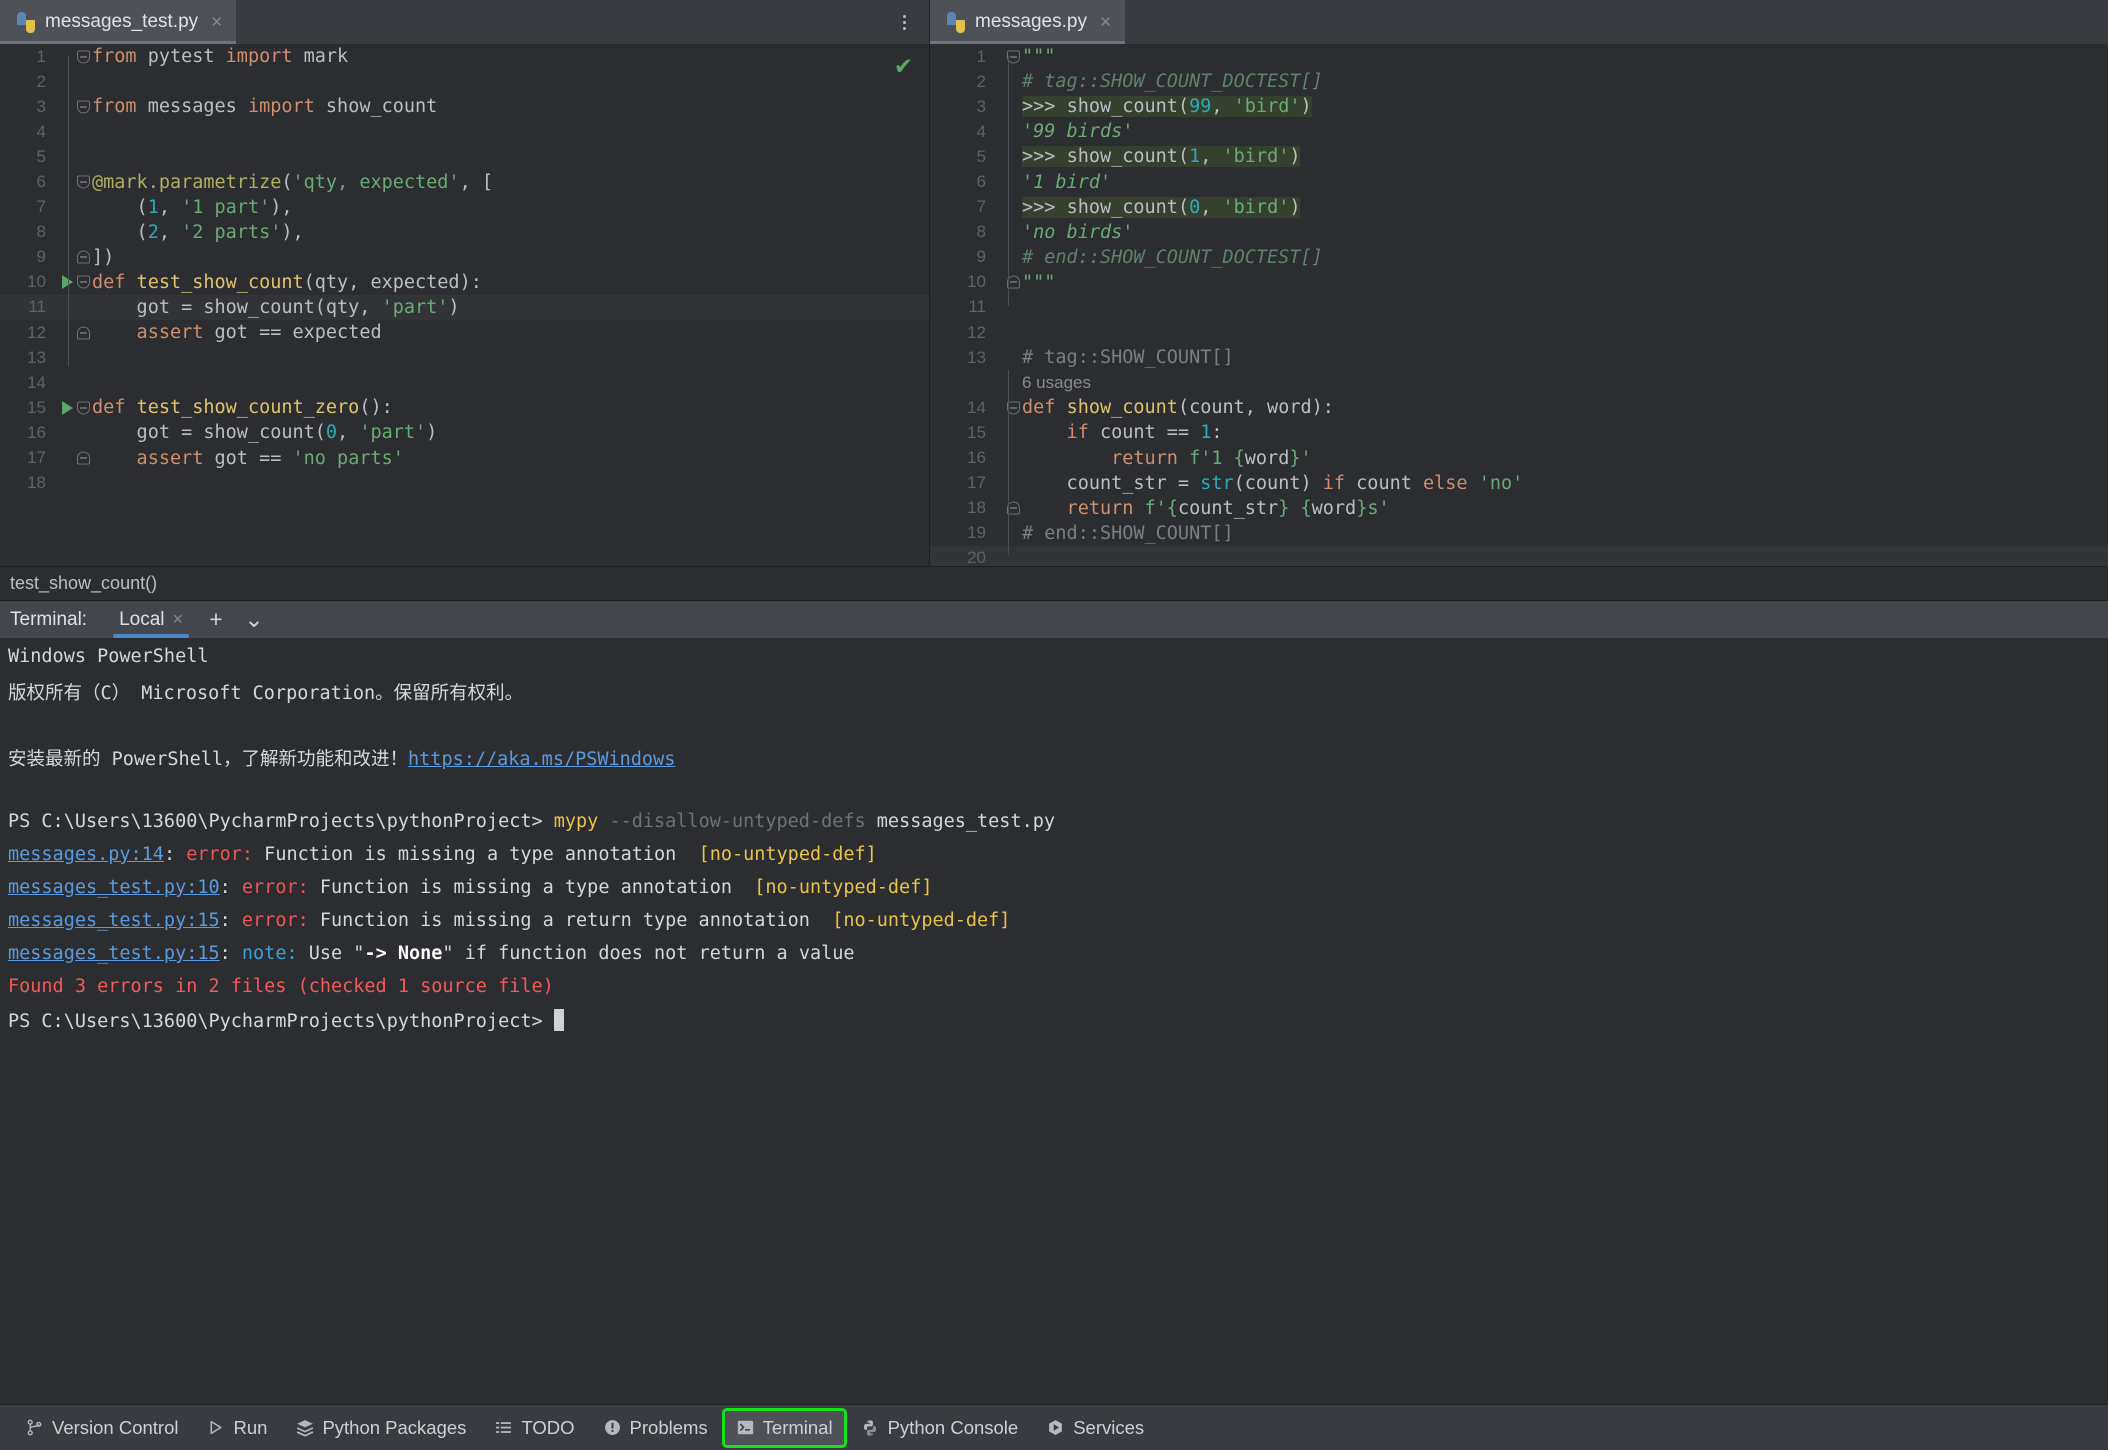 This screenshot has height=1450, width=2108. I want to click on code-line: 2 # tag::SHOW_COUNT_DOCTEST[], so click(1519, 81).